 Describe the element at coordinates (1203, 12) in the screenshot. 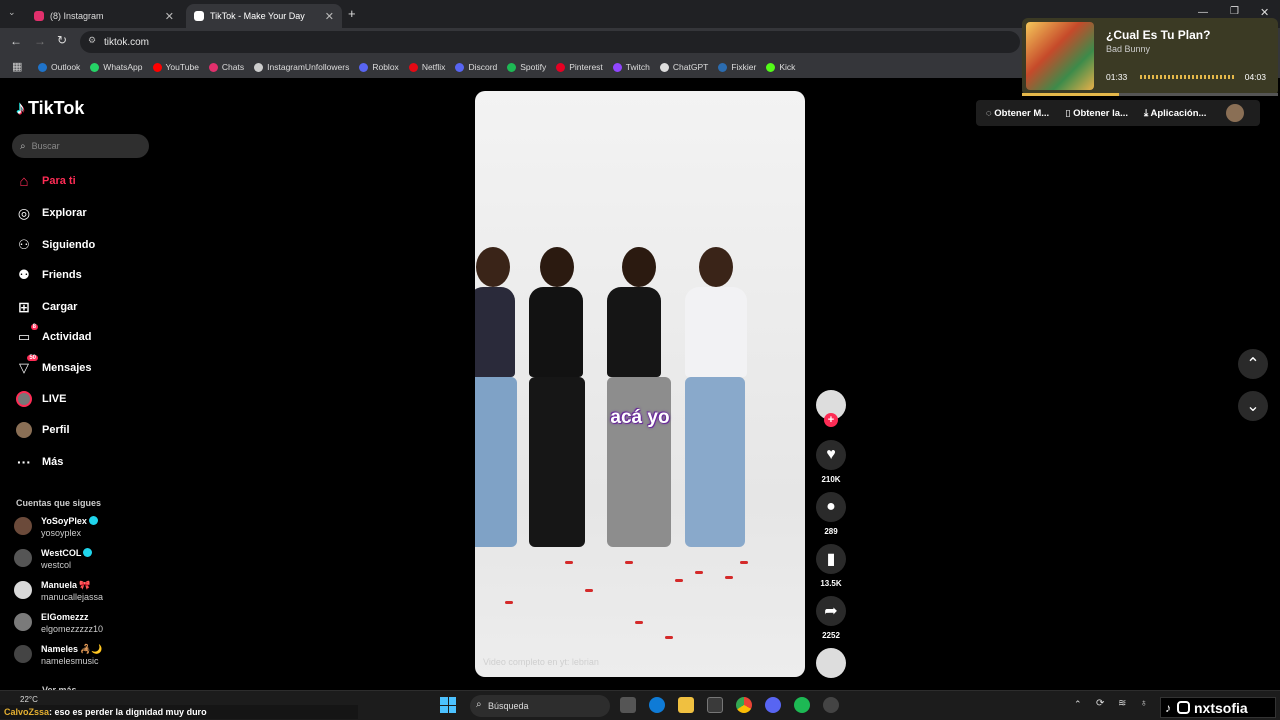

I see `minimize-icon: —` at that location.